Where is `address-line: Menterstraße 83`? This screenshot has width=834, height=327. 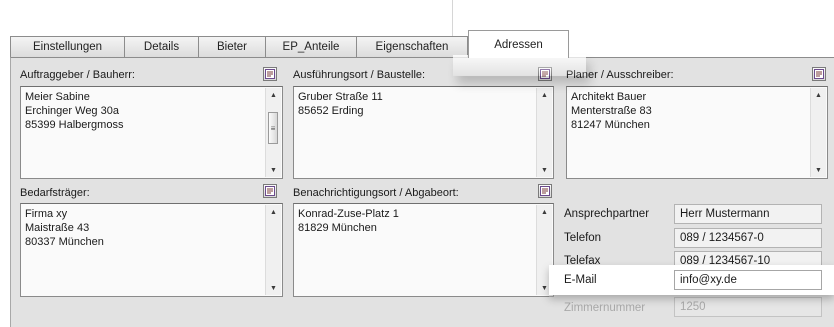
address-line: Menterstraße 83 is located at coordinates (611, 111).